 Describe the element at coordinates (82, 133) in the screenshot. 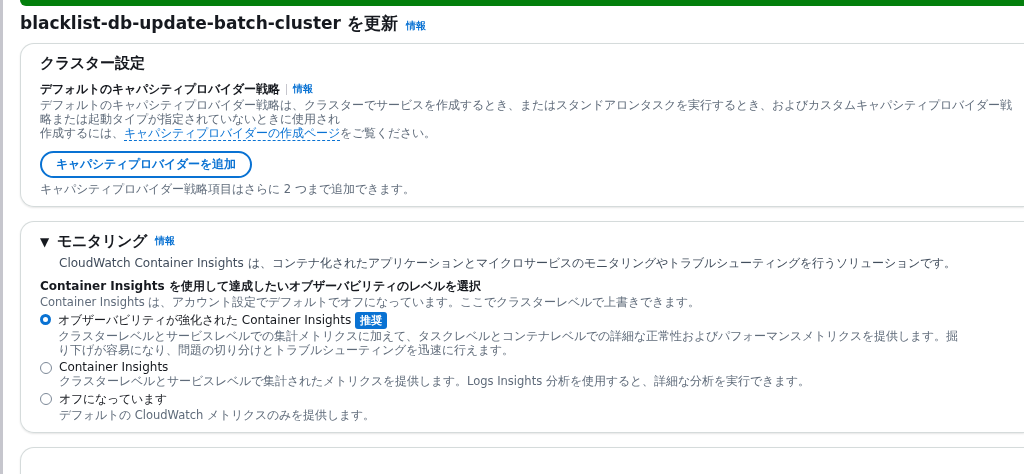

I see `description-text: 作成するには、` at that location.